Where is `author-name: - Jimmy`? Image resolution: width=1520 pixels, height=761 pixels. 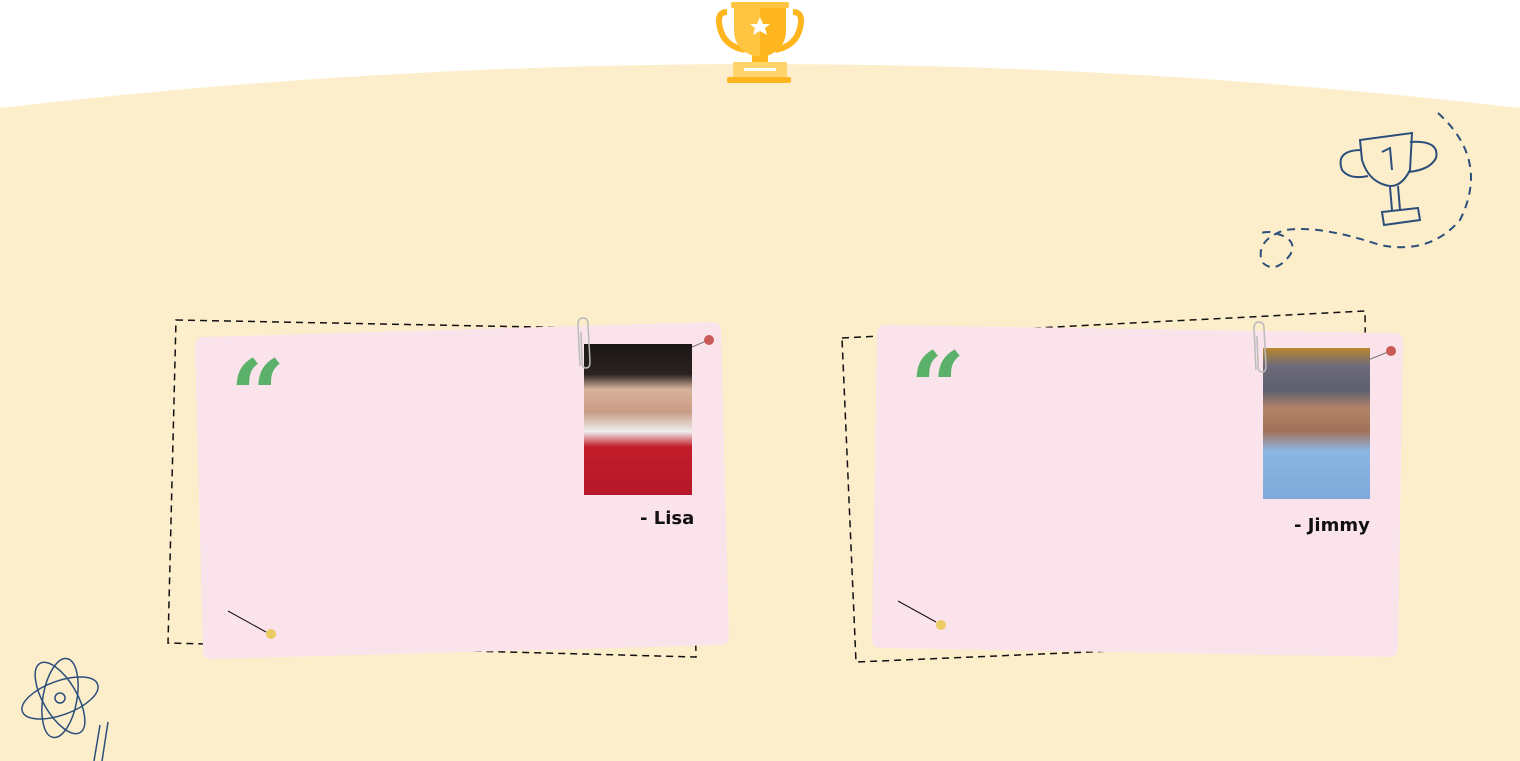 author-name: - Jimmy is located at coordinates (1332, 525).